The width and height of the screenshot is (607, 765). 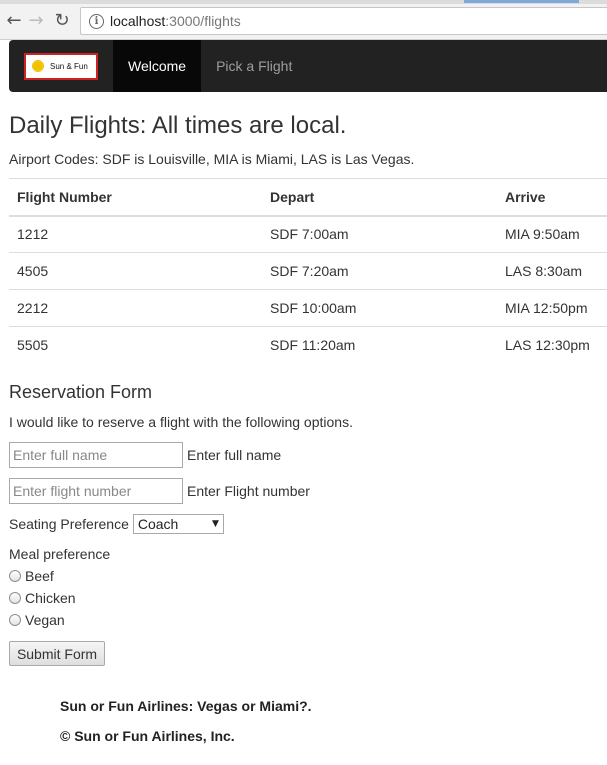 I want to click on cell-depart: SDF 7:00am, so click(x=379, y=234).